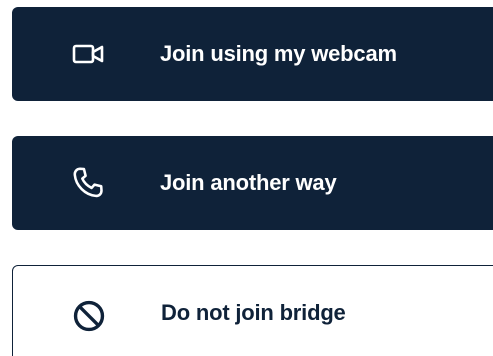  I want to click on phone-icon, so click(88, 183).